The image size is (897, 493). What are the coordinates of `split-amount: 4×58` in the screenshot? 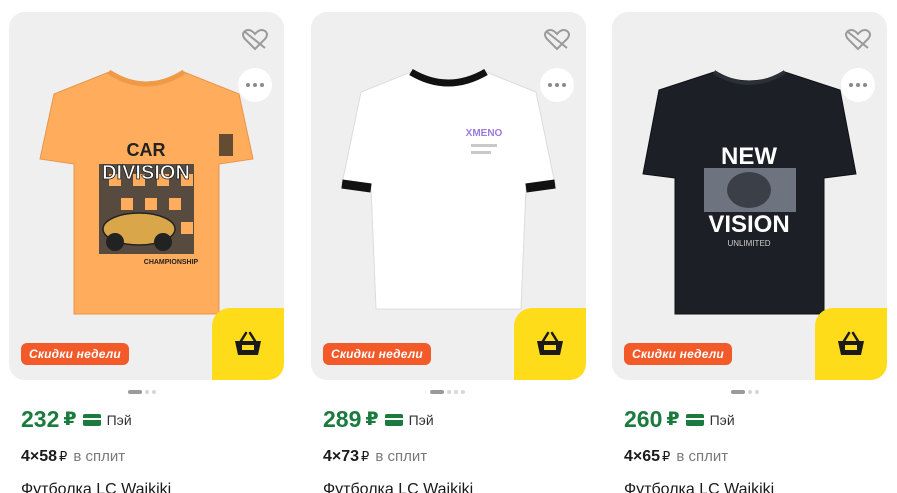 It's located at (39, 456).